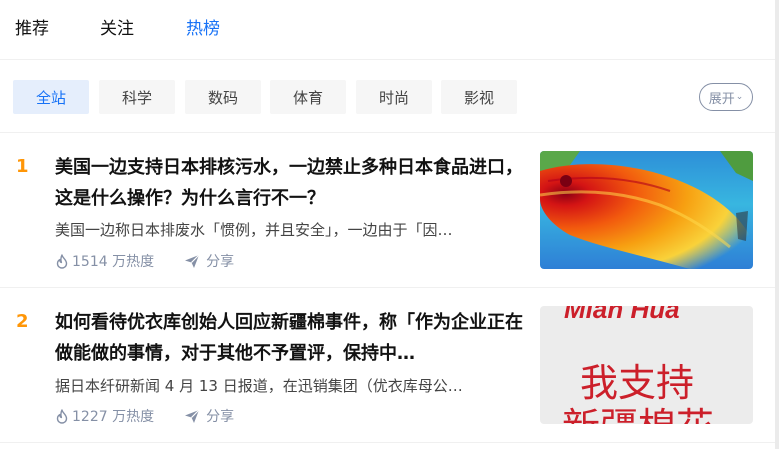 Image resolution: width=779 pixels, height=449 pixels. Describe the element at coordinates (777, 224) in the screenshot. I see `scrollbar` at that location.